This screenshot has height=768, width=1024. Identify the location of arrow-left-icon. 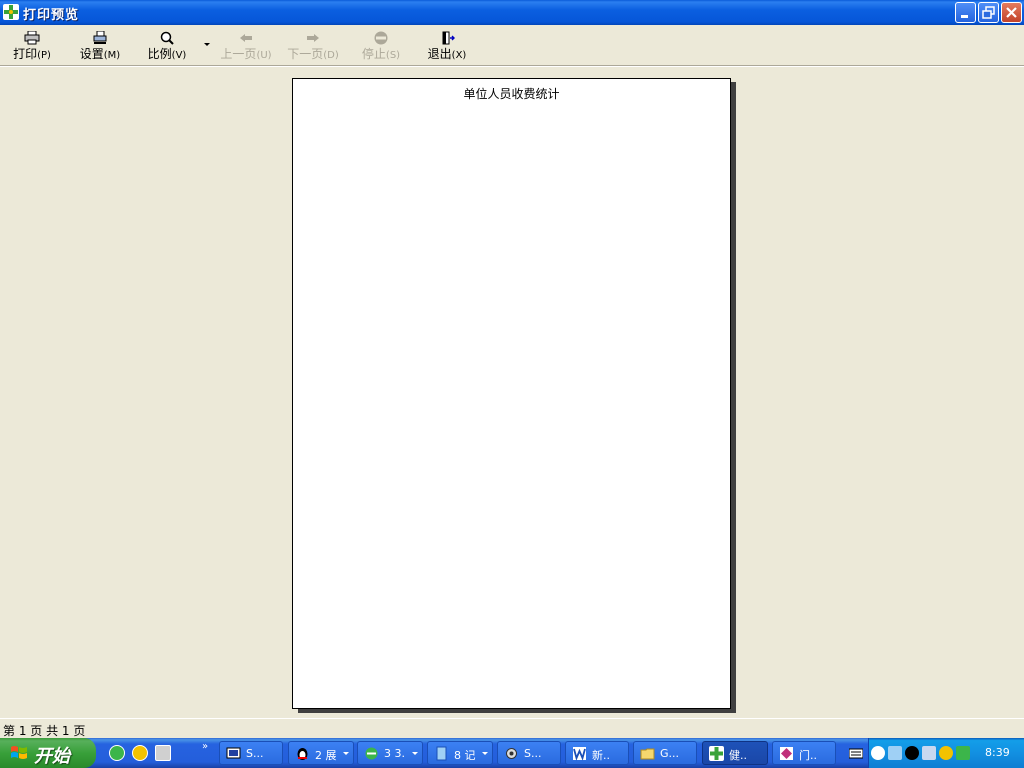
(246, 38).